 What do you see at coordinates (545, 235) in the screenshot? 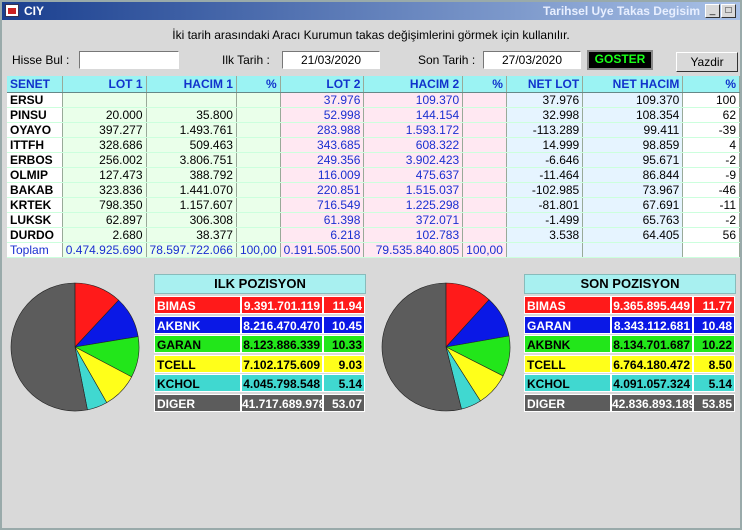
I see `table-cell: 3.538` at bounding box center [545, 235].